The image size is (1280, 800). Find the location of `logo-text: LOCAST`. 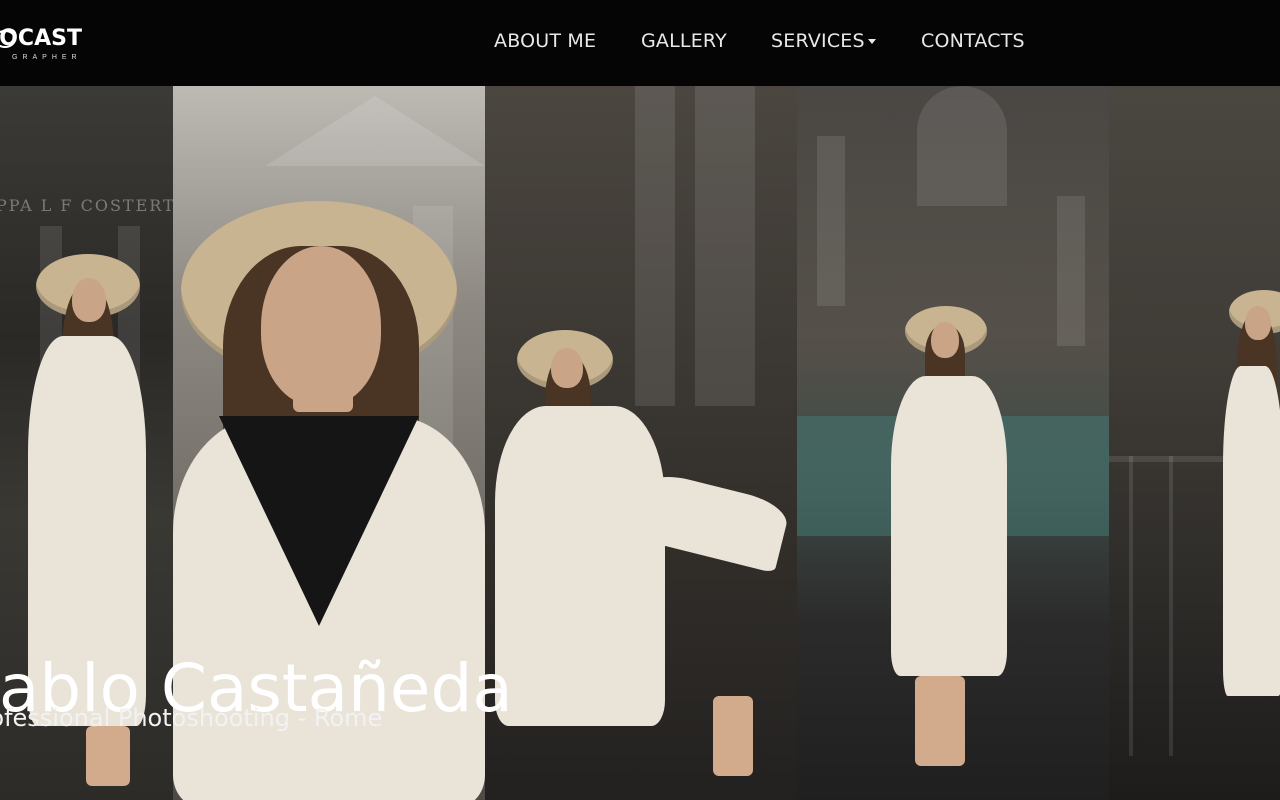

logo-text: LOCAST is located at coordinates (41, 38).